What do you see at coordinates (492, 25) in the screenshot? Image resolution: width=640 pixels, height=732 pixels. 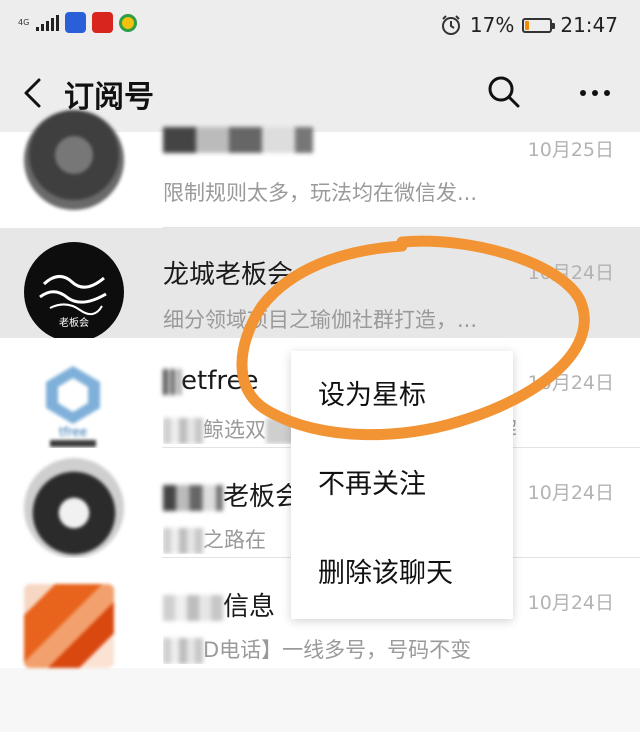 I see `battery-percent: 17%` at bounding box center [492, 25].